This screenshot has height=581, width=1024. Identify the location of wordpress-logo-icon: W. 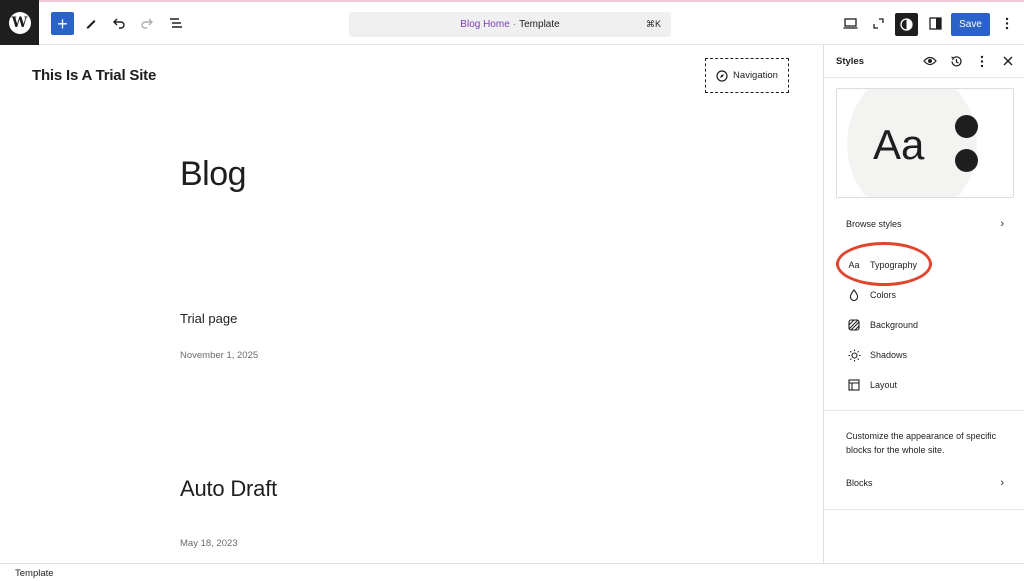
(19, 23).